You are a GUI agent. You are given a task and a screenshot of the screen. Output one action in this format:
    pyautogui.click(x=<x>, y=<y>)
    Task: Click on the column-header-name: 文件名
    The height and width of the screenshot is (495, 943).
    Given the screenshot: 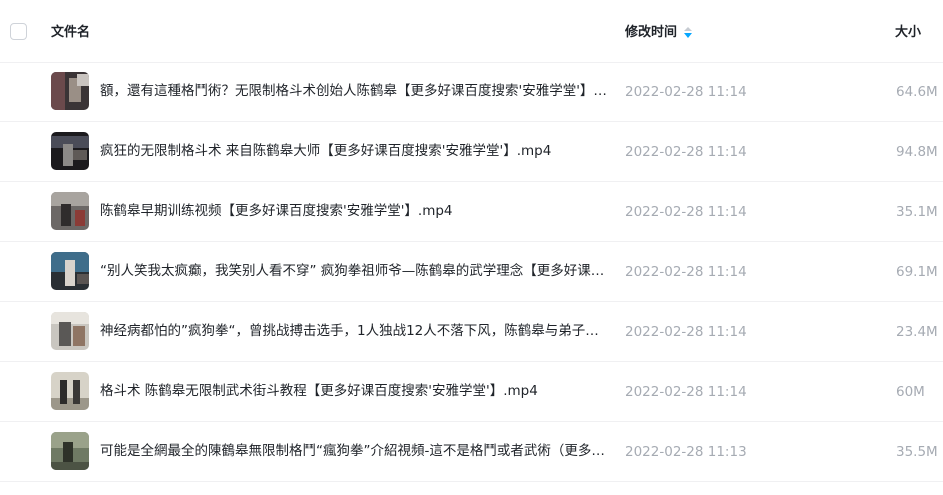 What is the action you would take?
    pyautogui.click(x=70, y=33)
    